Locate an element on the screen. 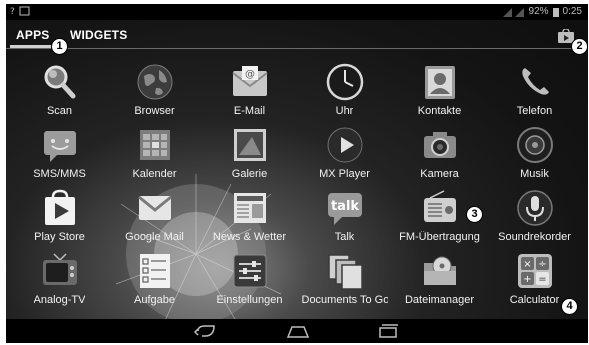  app-documents-to-go: Documents To Go is located at coordinates (344, 282).